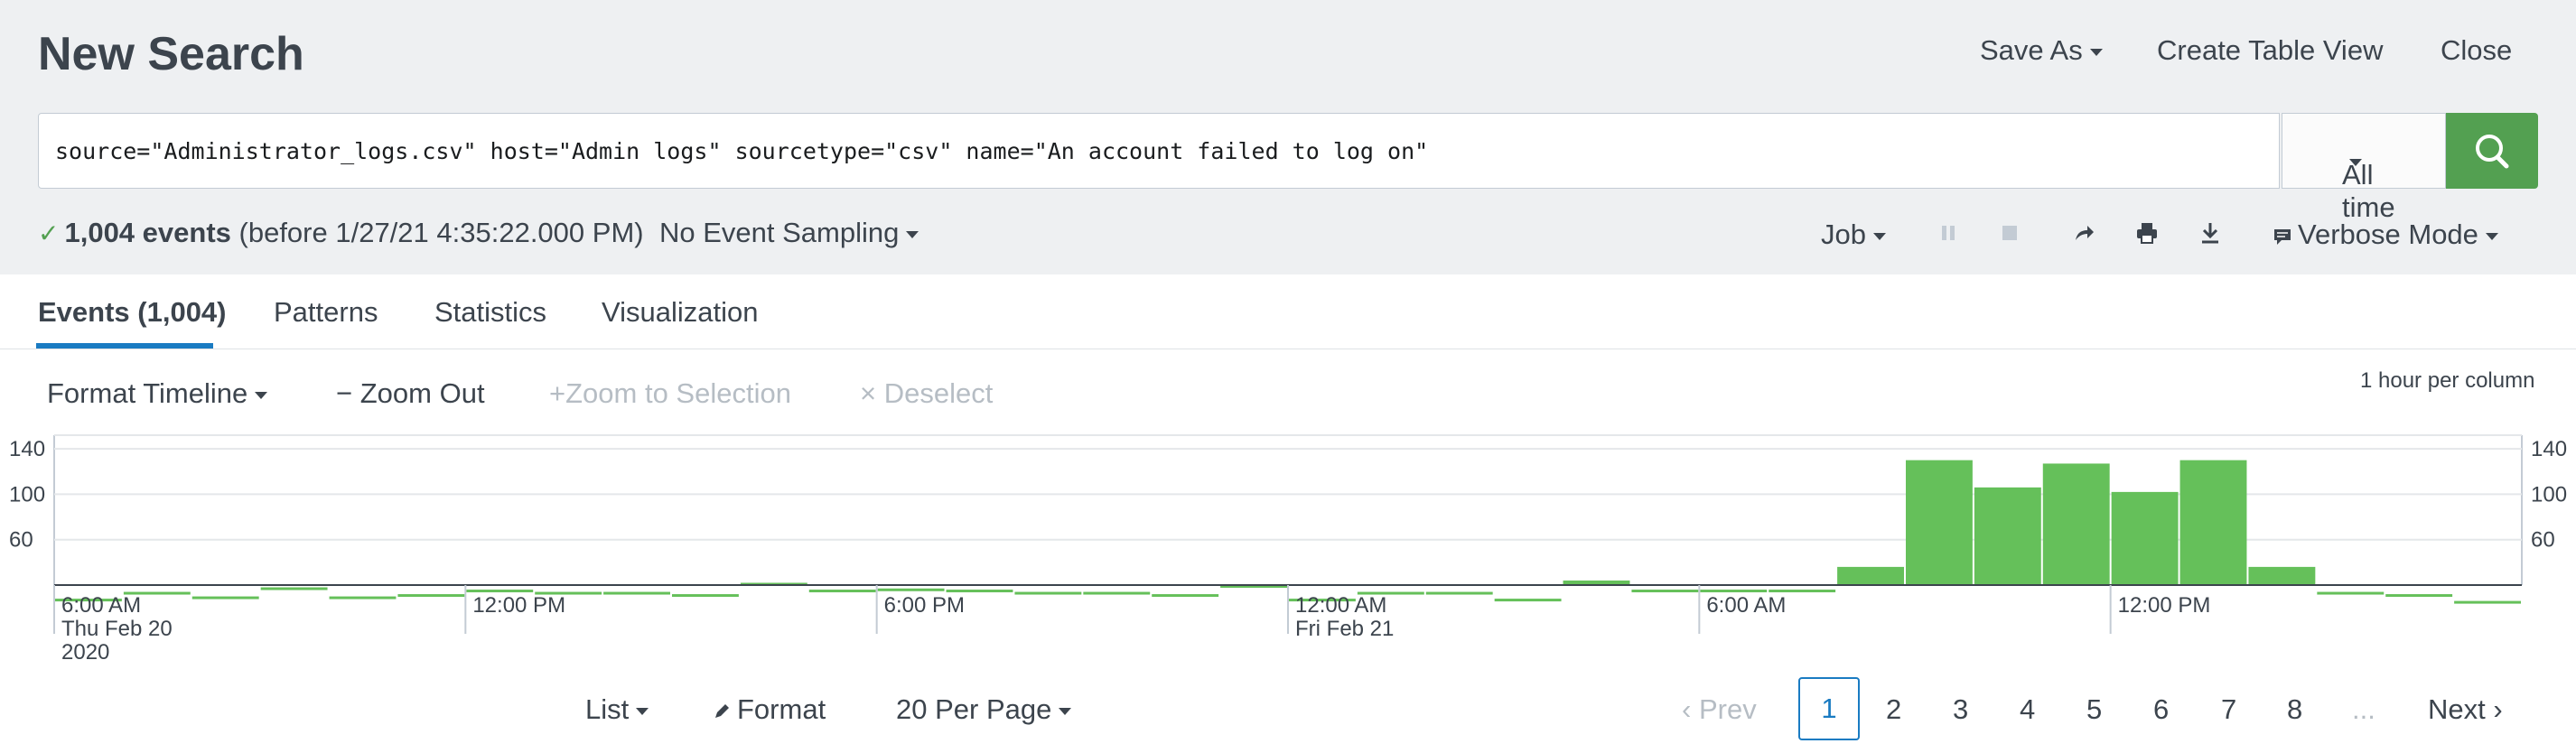 Image resolution: width=2576 pixels, height=753 pixels. Describe the element at coordinates (974, 709) in the screenshot. I see `per-page-label: 20 Per Page` at that location.